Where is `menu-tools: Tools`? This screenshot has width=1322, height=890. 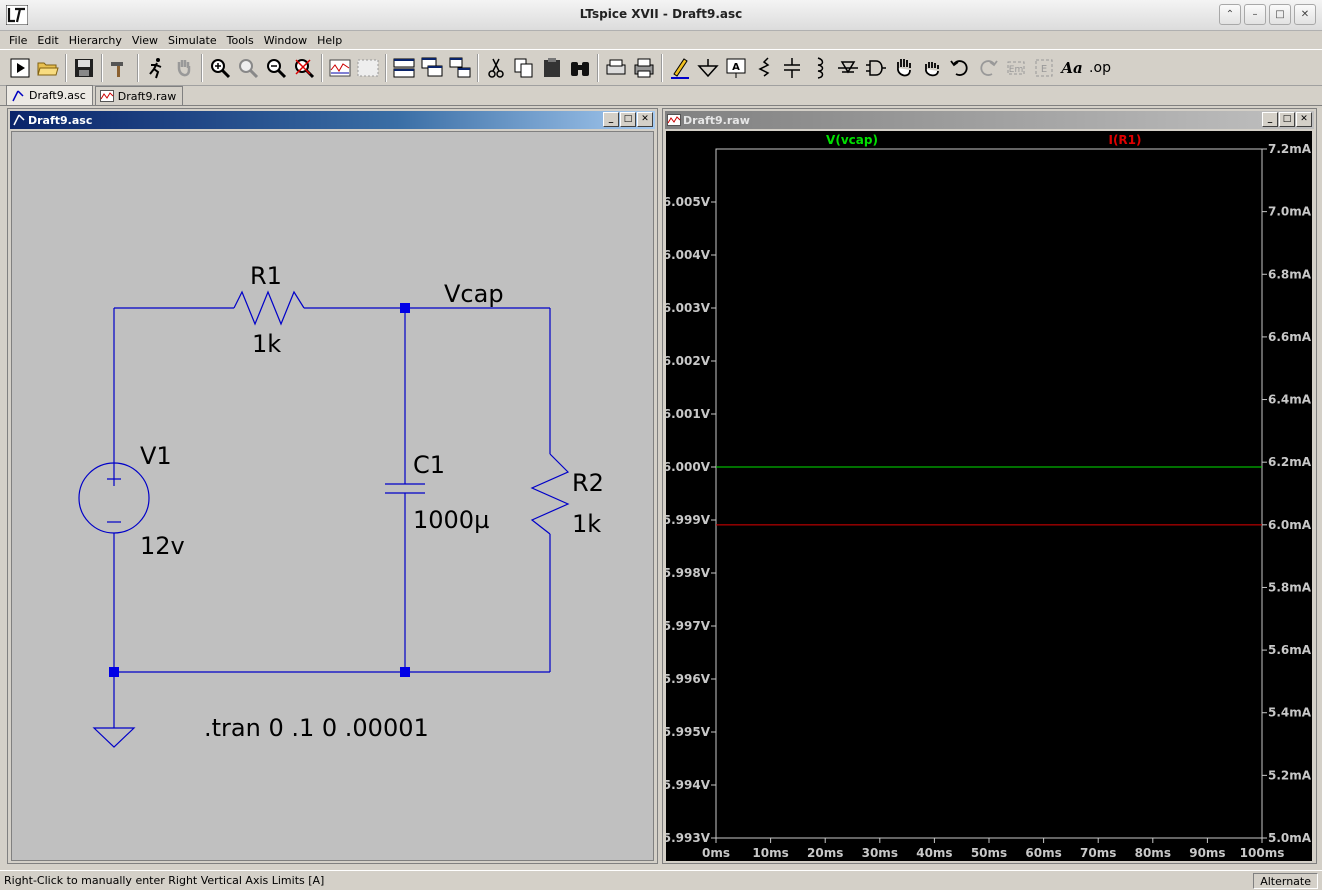
menu-tools: Tools is located at coordinates (240, 40).